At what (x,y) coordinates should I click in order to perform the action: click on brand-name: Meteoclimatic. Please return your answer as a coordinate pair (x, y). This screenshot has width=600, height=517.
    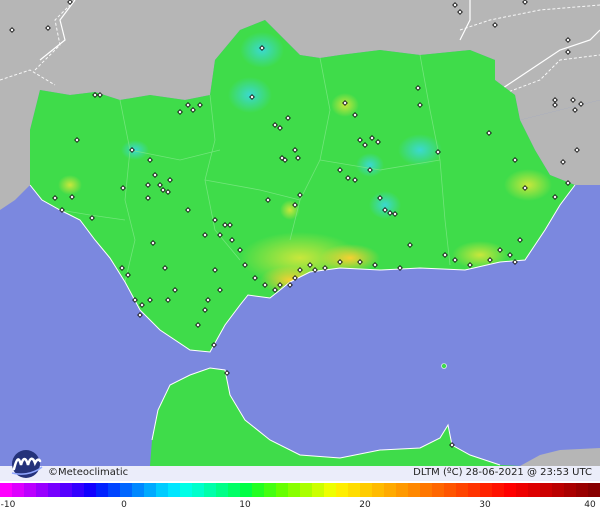
    Looking at the image, I should click on (93, 472).